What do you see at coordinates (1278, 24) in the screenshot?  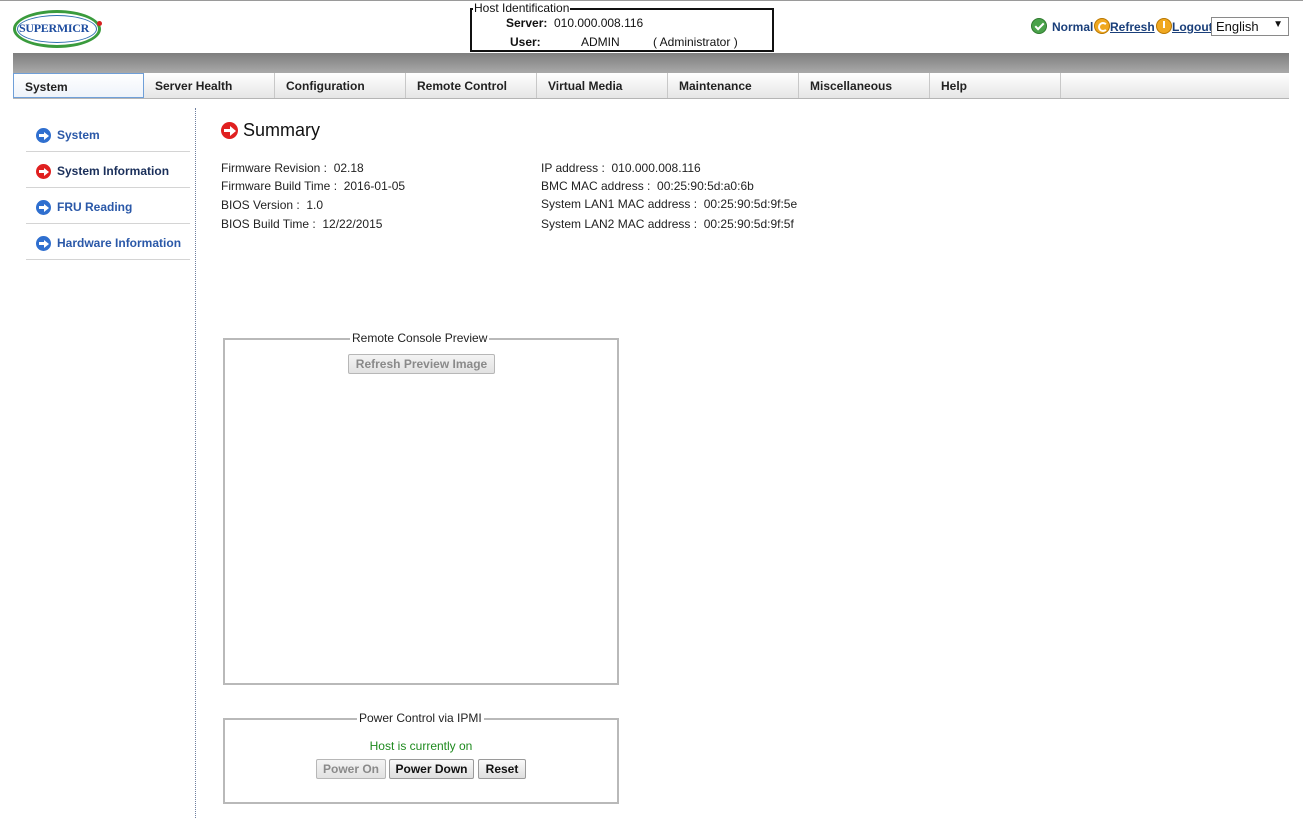 I see `chevron-down-icon: ▼` at bounding box center [1278, 24].